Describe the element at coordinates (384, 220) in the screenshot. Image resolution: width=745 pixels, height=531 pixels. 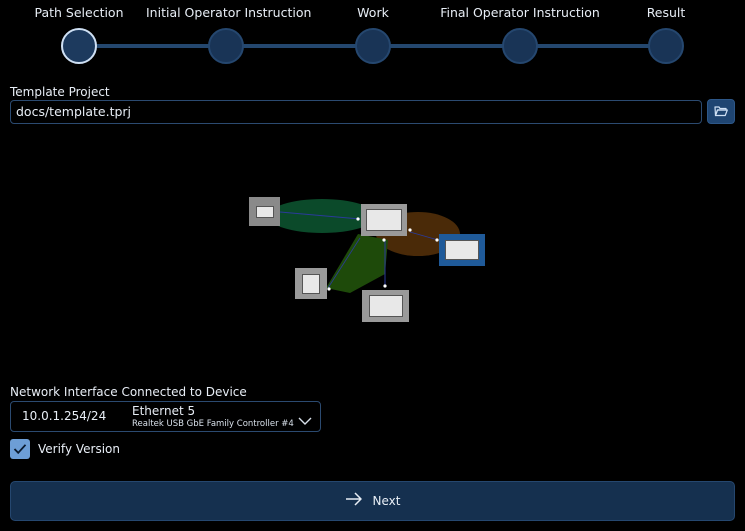
I see `device-node-controller` at that location.